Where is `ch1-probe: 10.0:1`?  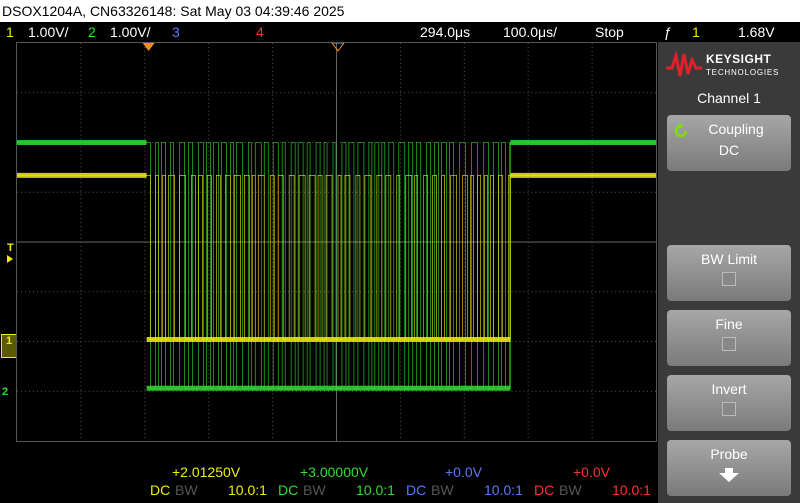
ch1-probe: 10.0:1 is located at coordinates (247, 490).